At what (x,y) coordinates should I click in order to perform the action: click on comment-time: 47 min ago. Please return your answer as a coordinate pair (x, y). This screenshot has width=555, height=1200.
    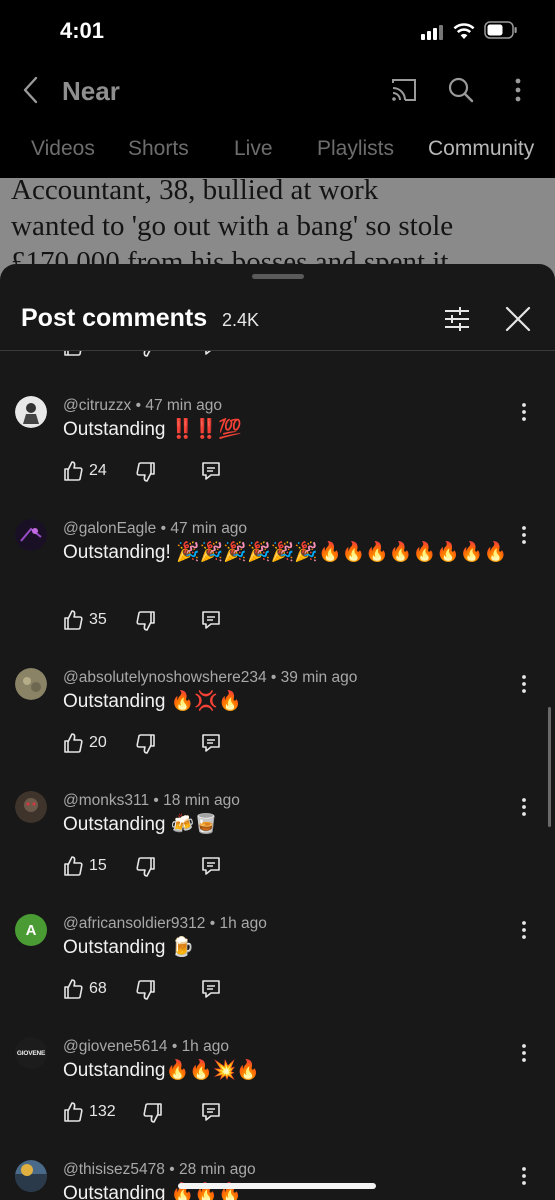
    Looking at the image, I should click on (209, 528).